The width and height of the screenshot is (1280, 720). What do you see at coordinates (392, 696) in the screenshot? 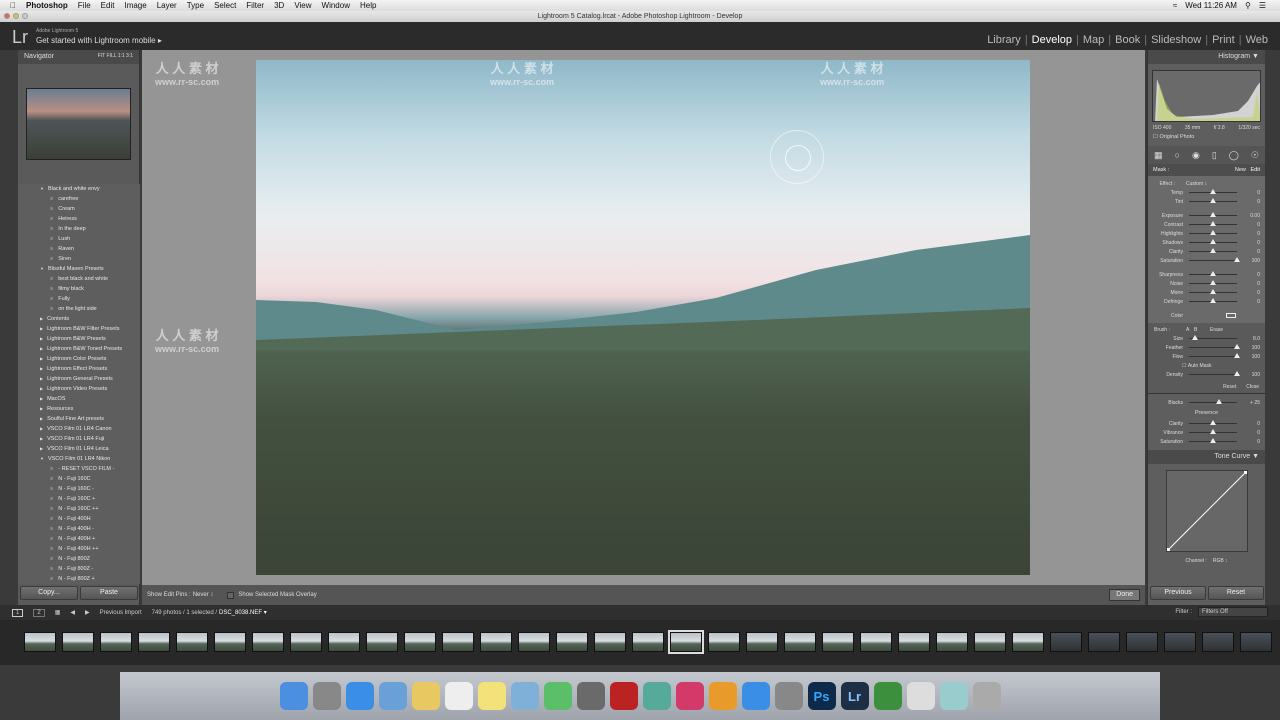
I see `mail-icon` at bounding box center [392, 696].